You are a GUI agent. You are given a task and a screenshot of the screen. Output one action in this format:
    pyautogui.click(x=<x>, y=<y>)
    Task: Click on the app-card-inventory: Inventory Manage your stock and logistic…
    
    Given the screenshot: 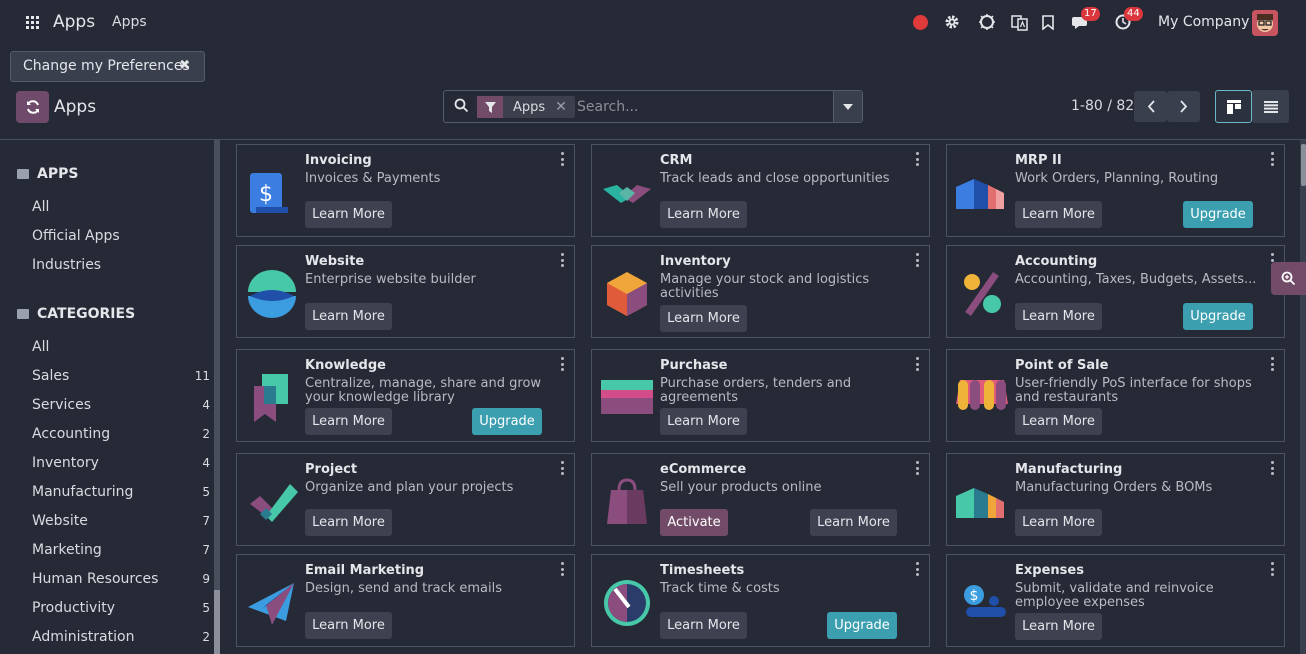 What is the action you would take?
    pyautogui.click(x=760, y=291)
    